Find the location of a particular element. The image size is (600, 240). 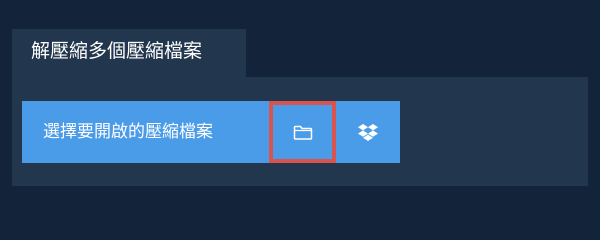

choose-archive-label: 選擇要開啟的壓縮檔案 is located at coordinates (128, 132).